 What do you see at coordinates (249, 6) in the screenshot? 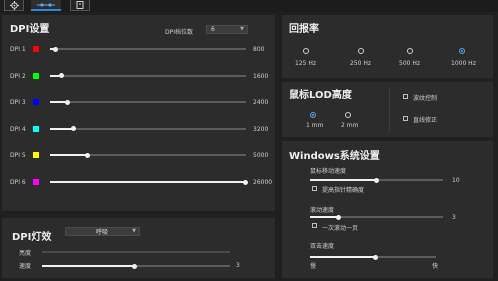
I see `top-toolbar` at bounding box center [249, 6].